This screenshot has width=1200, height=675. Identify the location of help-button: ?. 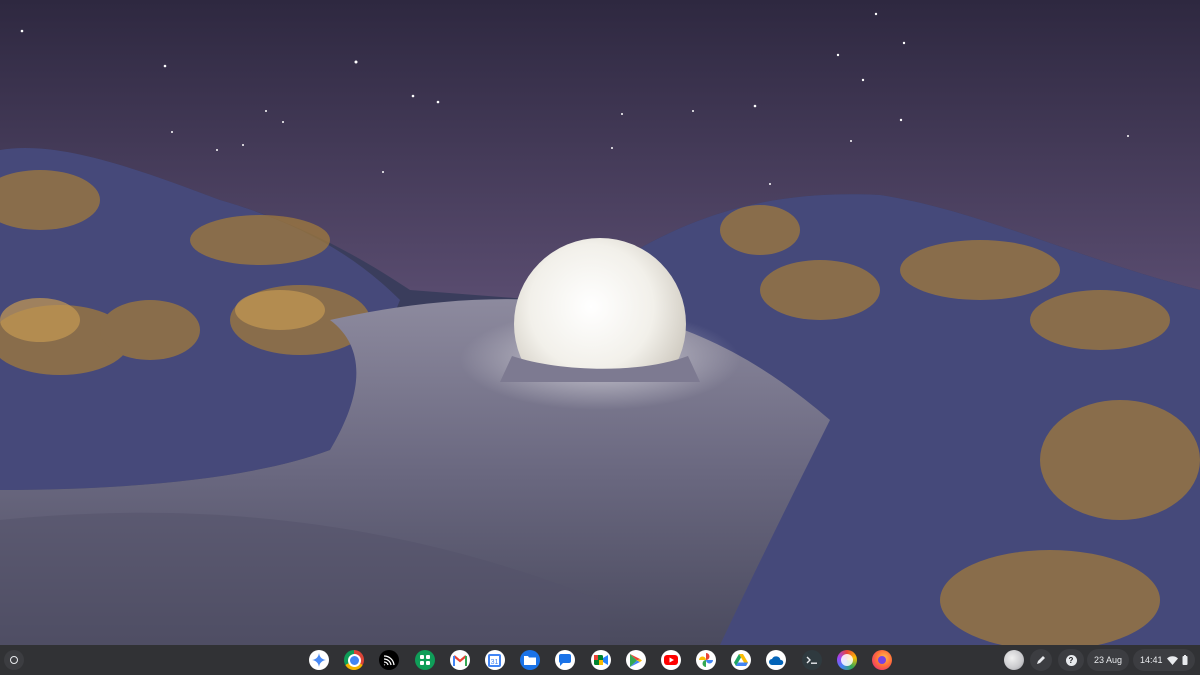
(1071, 660).